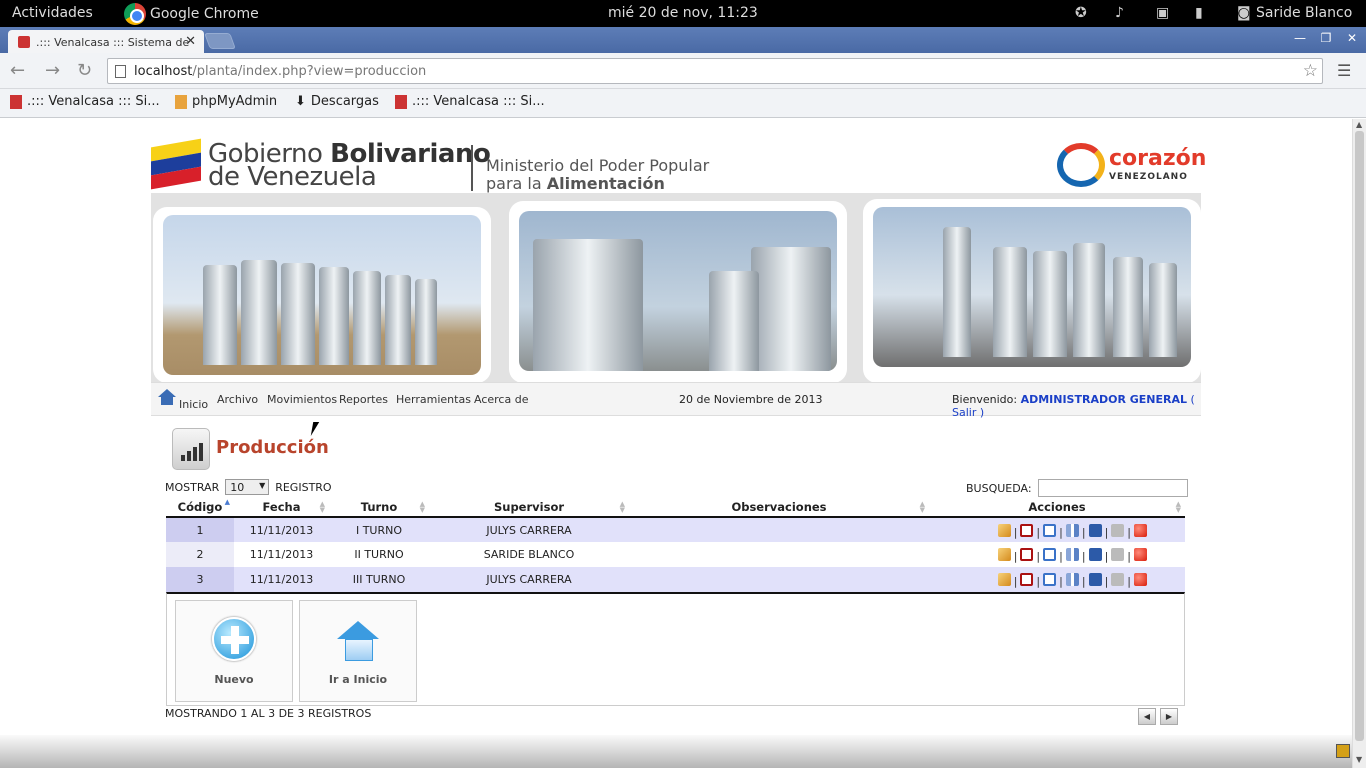  Describe the element at coordinates (1359, 759) in the screenshot. I see `scroll-down-icon: ▼` at that location.